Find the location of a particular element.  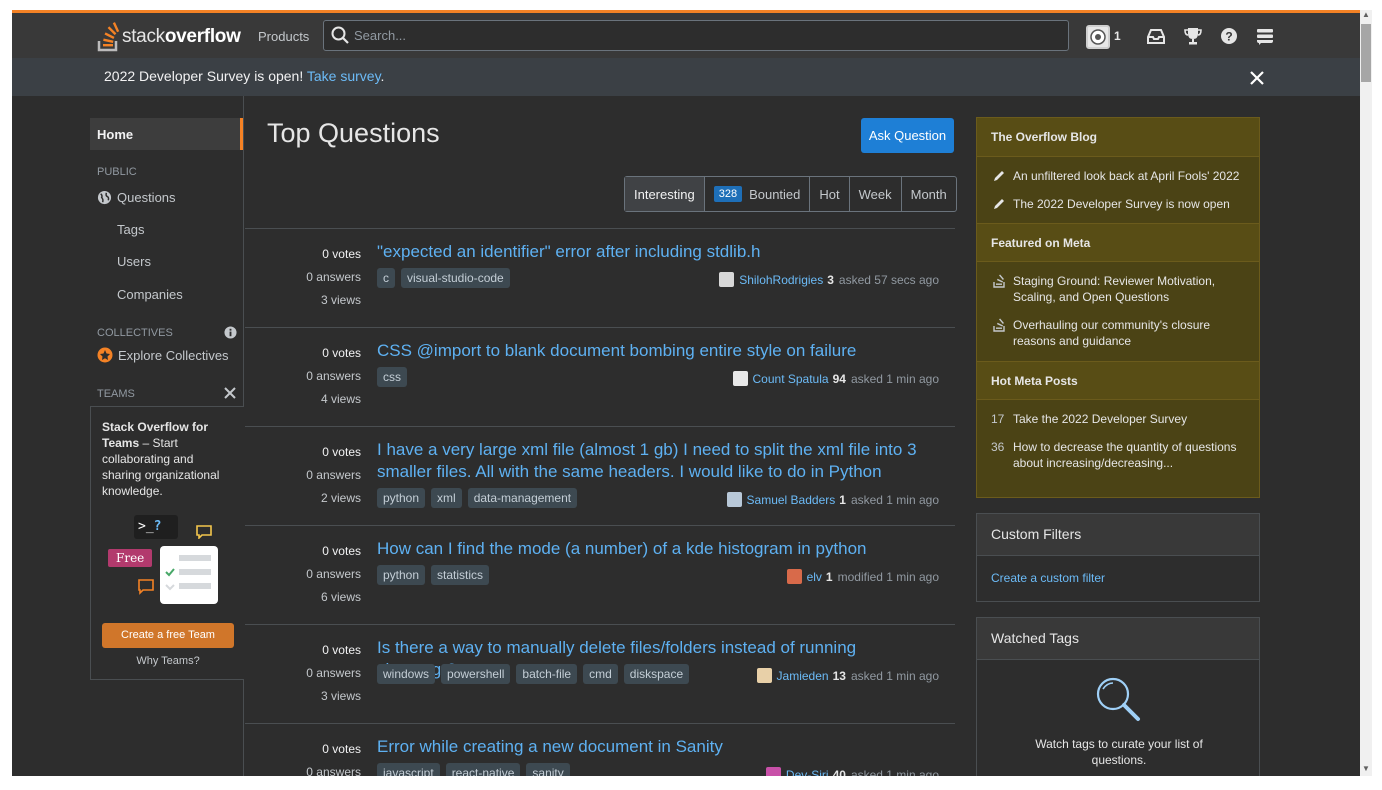

question-meta: Jamieden 13 asked 1 min ago is located at coordinates (847, 675).